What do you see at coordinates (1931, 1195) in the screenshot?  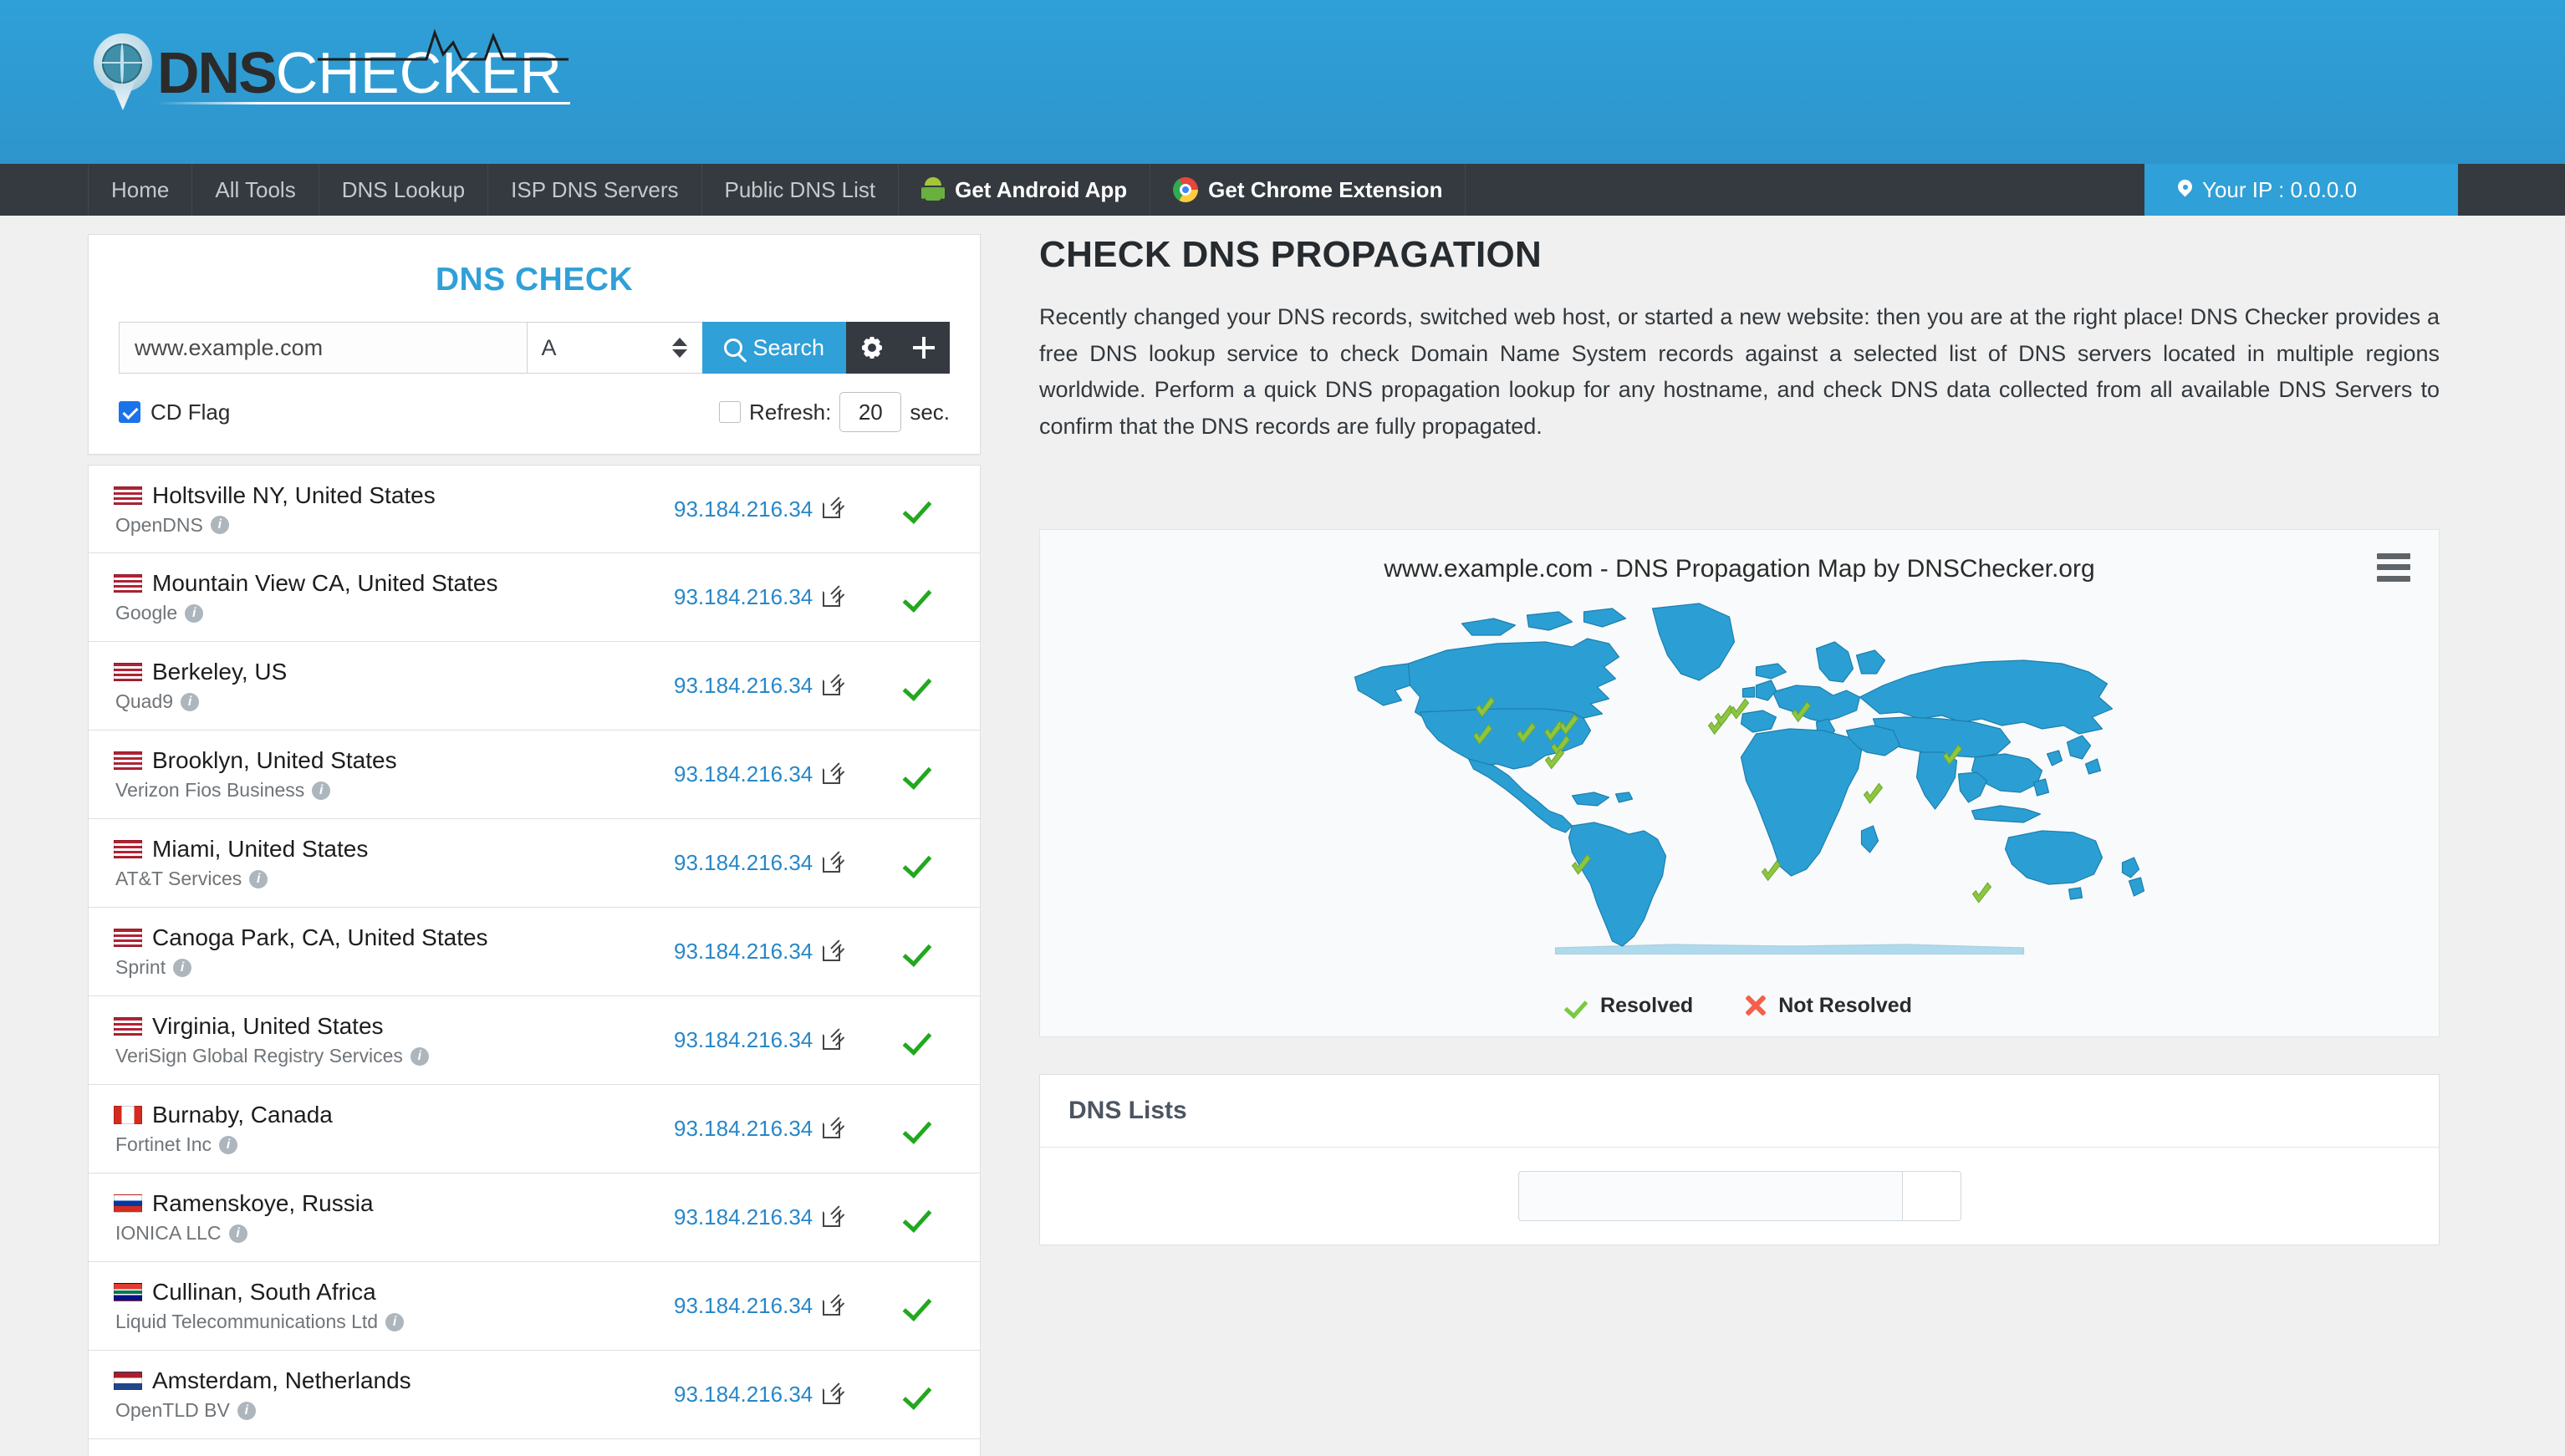 I see `dns-lists-filter-button` at bounding box center [1931, 1195].